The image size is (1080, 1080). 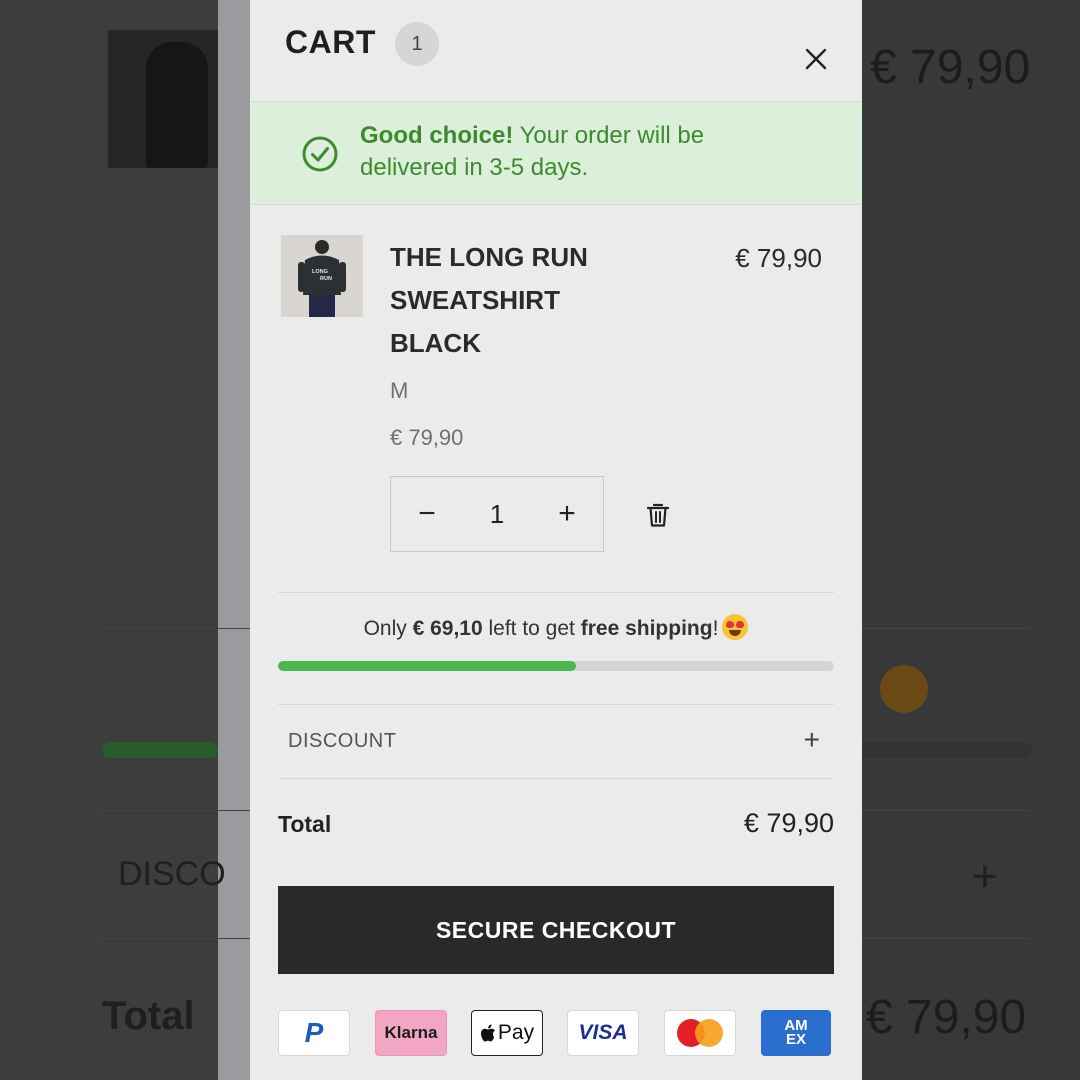 What do you see at coordinates (816, 59) in the screenshot?
I see `close-icon` at bounding box center [816, 59].